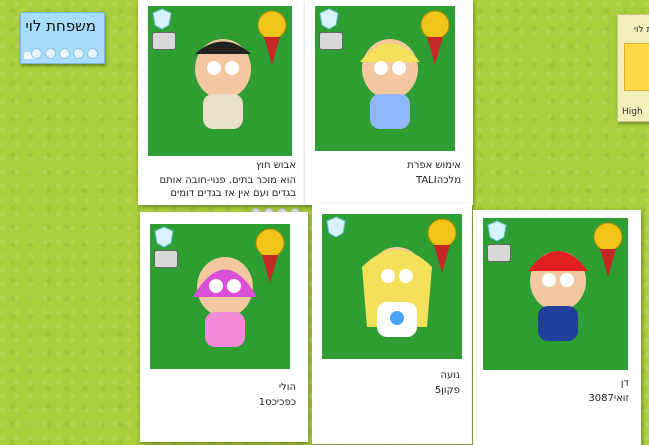 The width and height of the screenshot is (649, 445). Describe the element at coordinates (287, 387) in the screenshot. I see `card-name: הולי` at that location.